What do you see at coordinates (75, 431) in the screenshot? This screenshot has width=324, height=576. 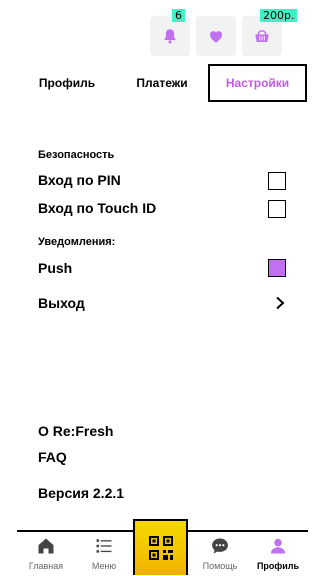 I see `about-link: О Re:Fresh` at bounding box center [75, 431].